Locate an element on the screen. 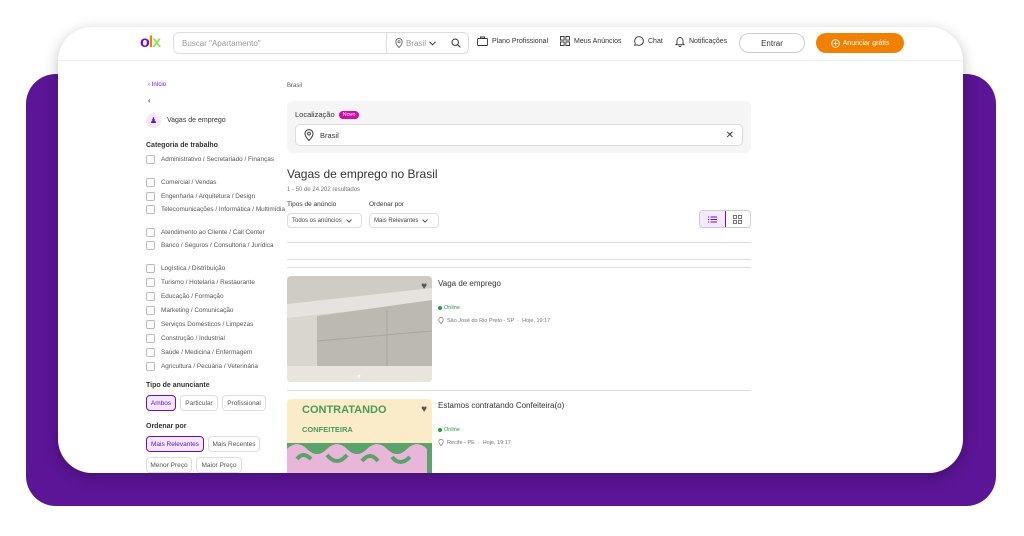 Image resolution: width=1024 pixels, height=536 pixels. post-ad-button: Anunciar grátis is located at coordinates (860, 43).